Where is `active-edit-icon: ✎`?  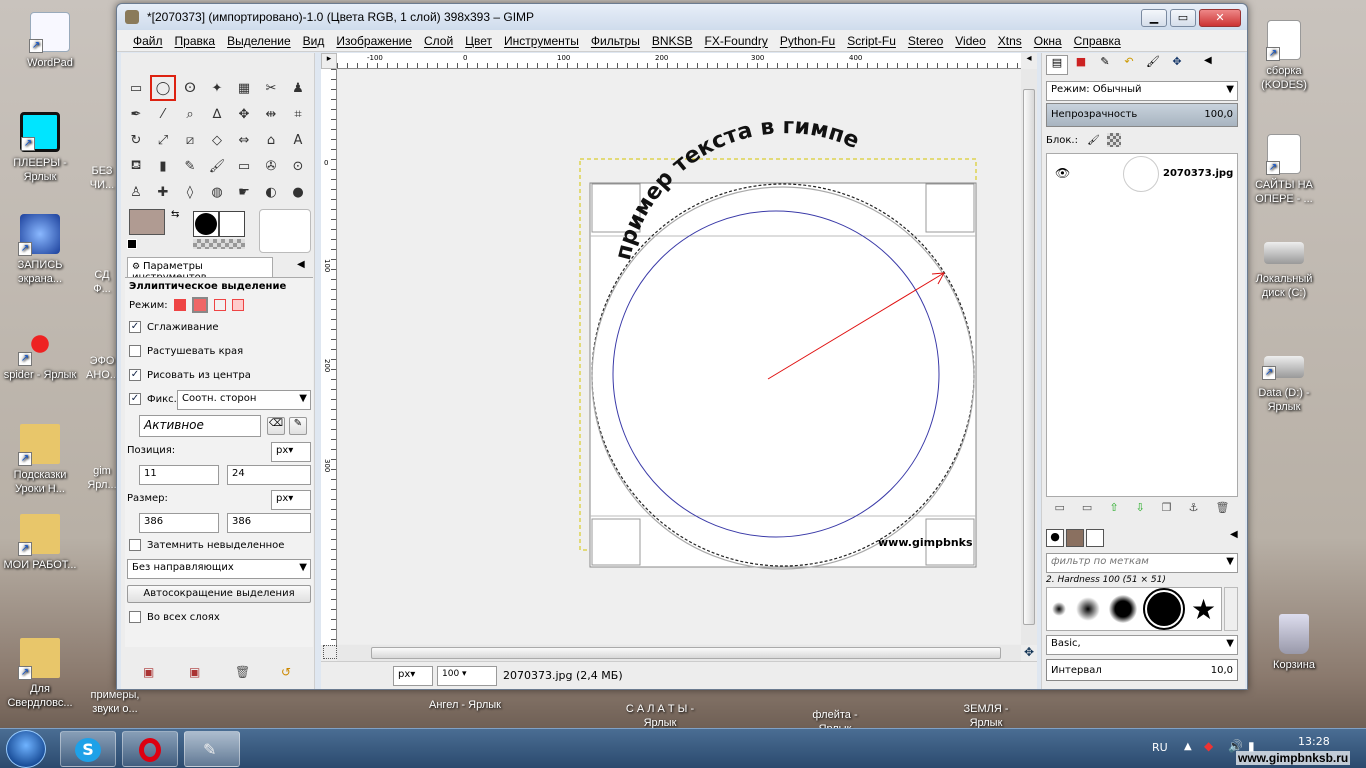
active-edit-icon: ✎ is located at coordinates (298, 426).